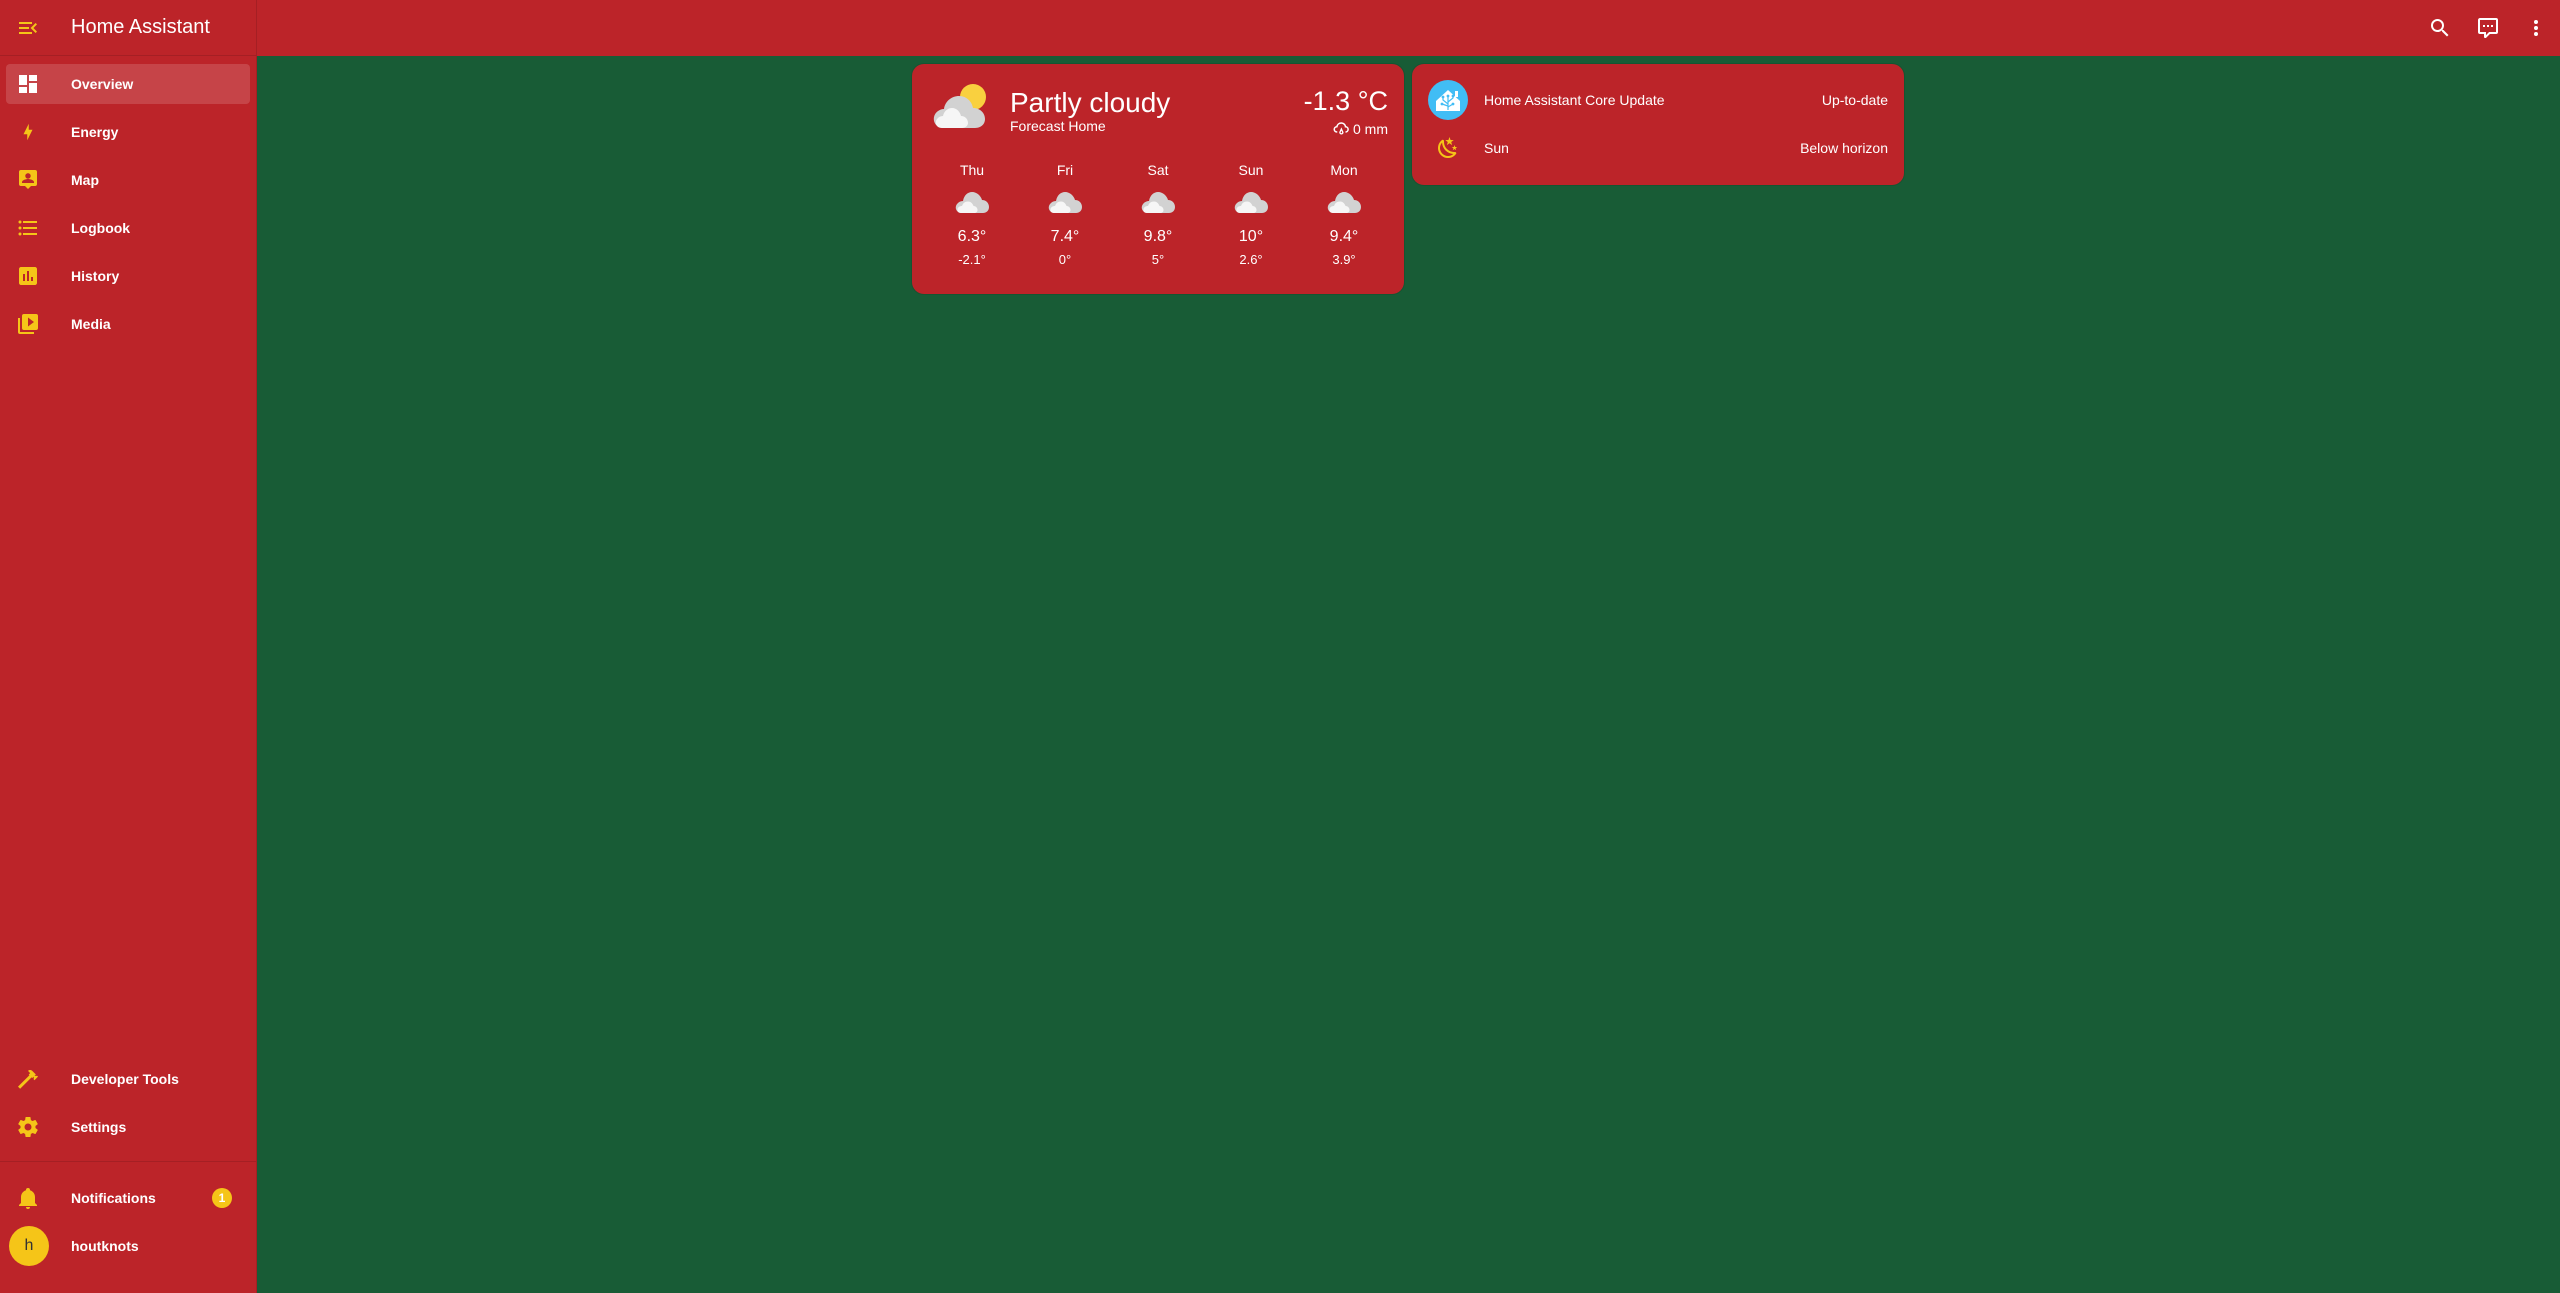 Image resolution: width=2560 pixels, height=1293 pixels. I want to click on app-title: Home Assistant, so click(140, 27).